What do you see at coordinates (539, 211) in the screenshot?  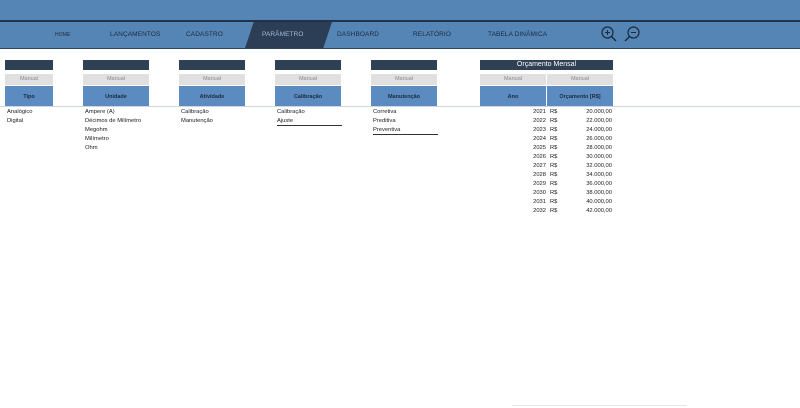 I see `budget-year: 2032` at bounding box center [539, 211].